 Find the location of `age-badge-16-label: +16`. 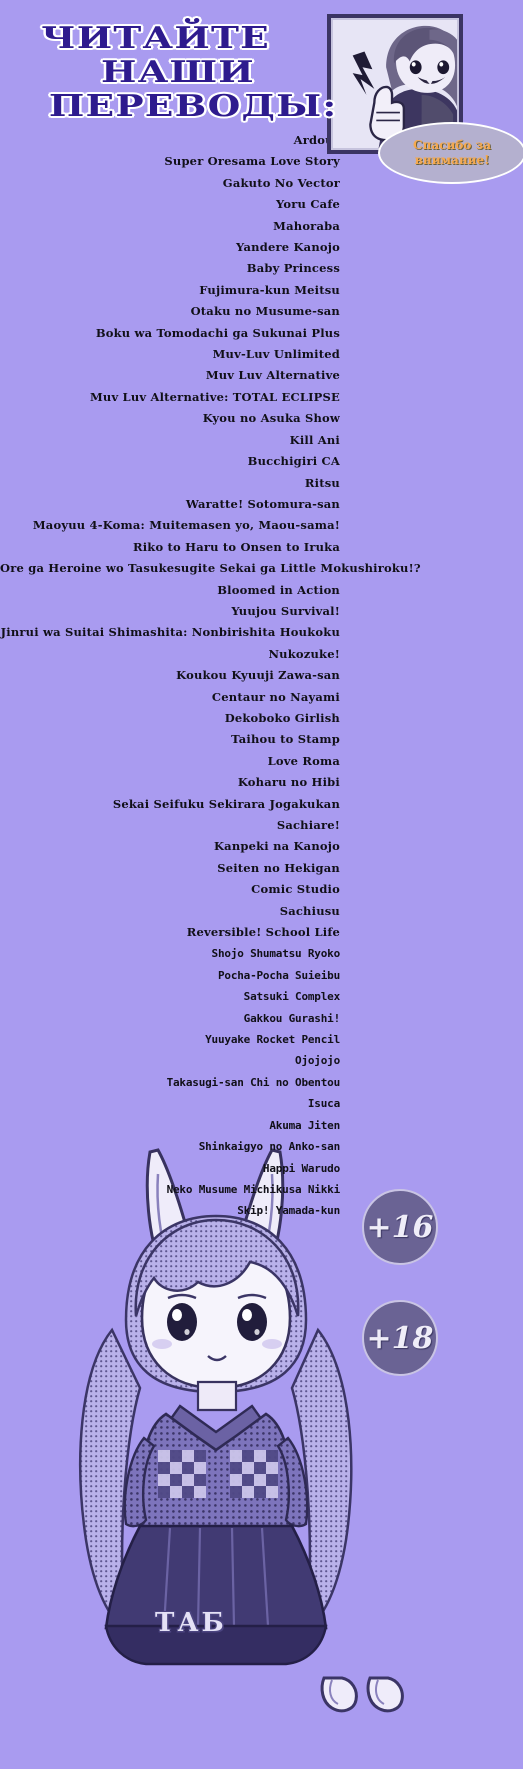

age-badge-16-label: +16 is located at coordinates (400, 1227).